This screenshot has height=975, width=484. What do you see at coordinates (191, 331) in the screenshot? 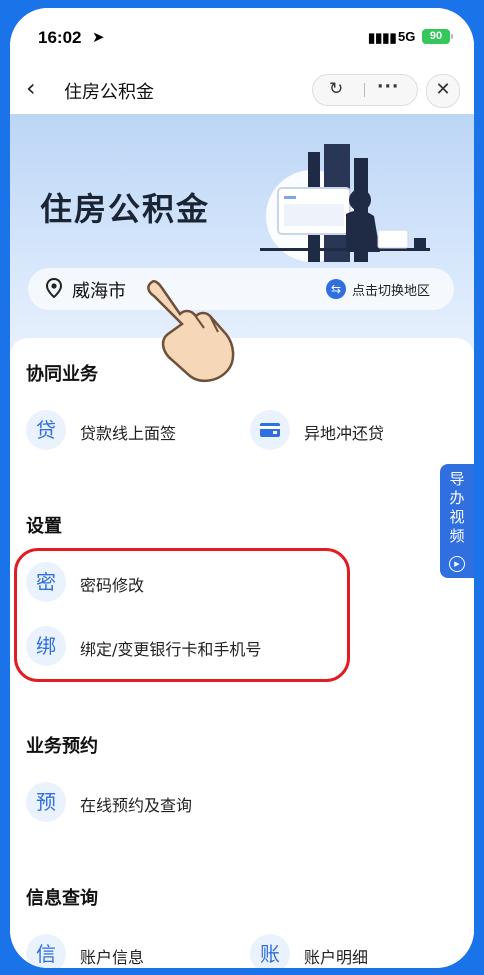
I see `pointing-hand-icon` at bounding box center [191, 331].